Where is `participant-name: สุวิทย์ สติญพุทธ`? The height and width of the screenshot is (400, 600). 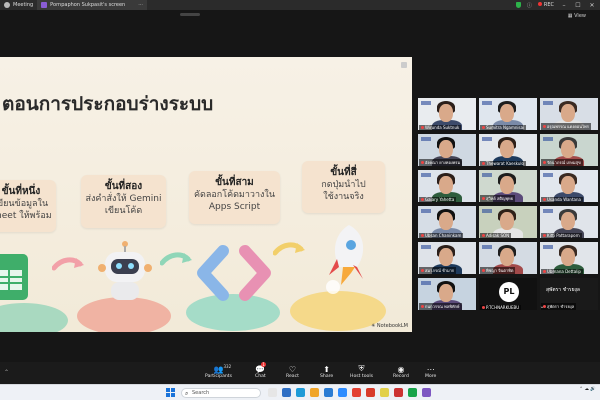
participant-name: สุวิทย์ สติญพุทธ is located at coordinates (500, 198).